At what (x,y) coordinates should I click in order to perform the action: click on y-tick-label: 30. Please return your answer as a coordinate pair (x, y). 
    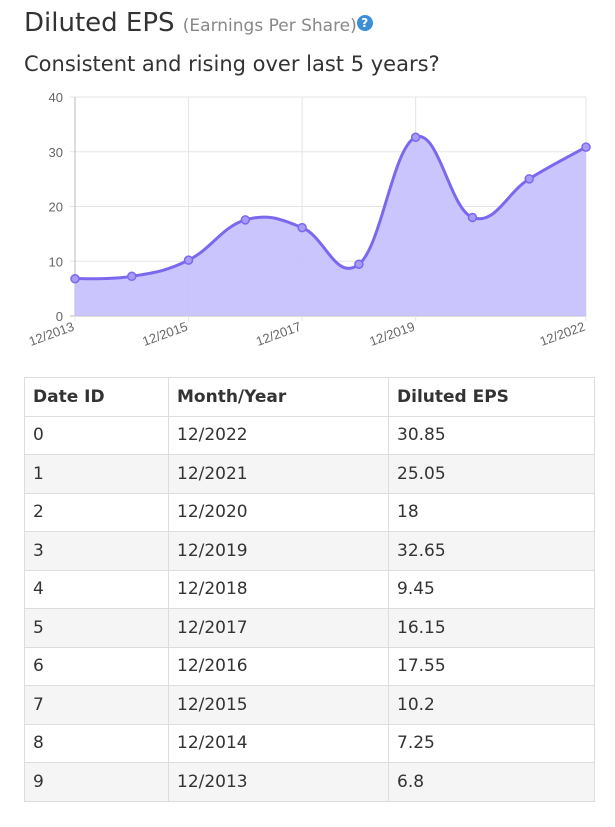
    Looking at the image, I should click on (56, 152).